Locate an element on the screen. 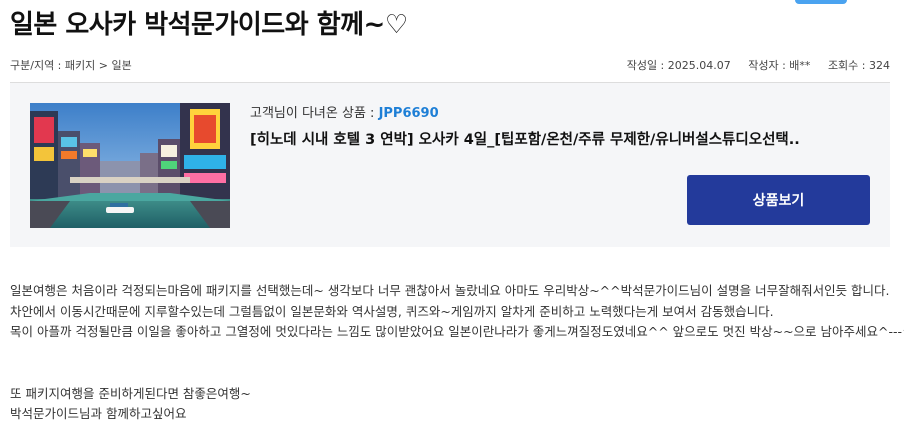 Image resolution: width=904 pixels, height=439 pixels. breadcrumb: 구분/지역 : 패키지 > 일본 is located at coordinates (71, 65).